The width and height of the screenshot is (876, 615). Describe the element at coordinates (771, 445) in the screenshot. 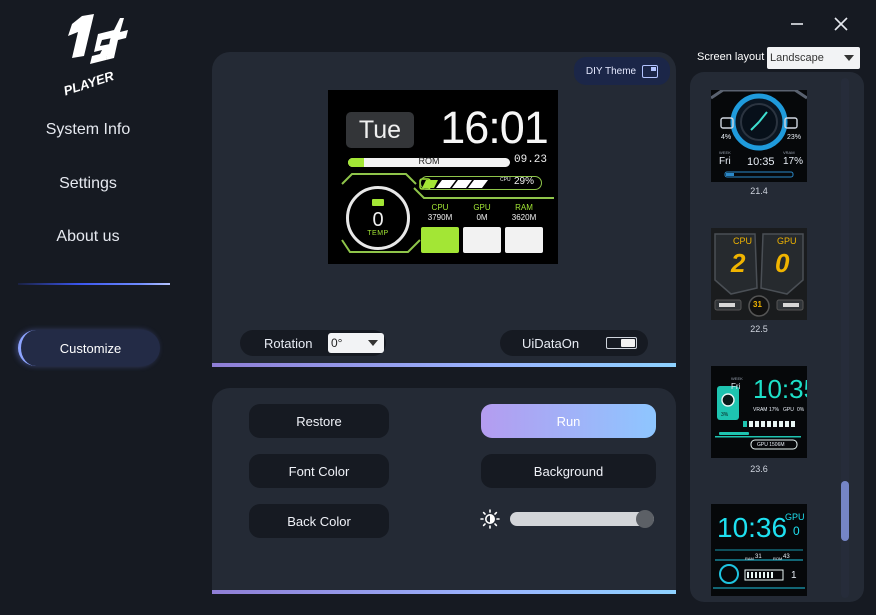

I see `theme-3-gpu-mem: GPU 1506M` at that location.